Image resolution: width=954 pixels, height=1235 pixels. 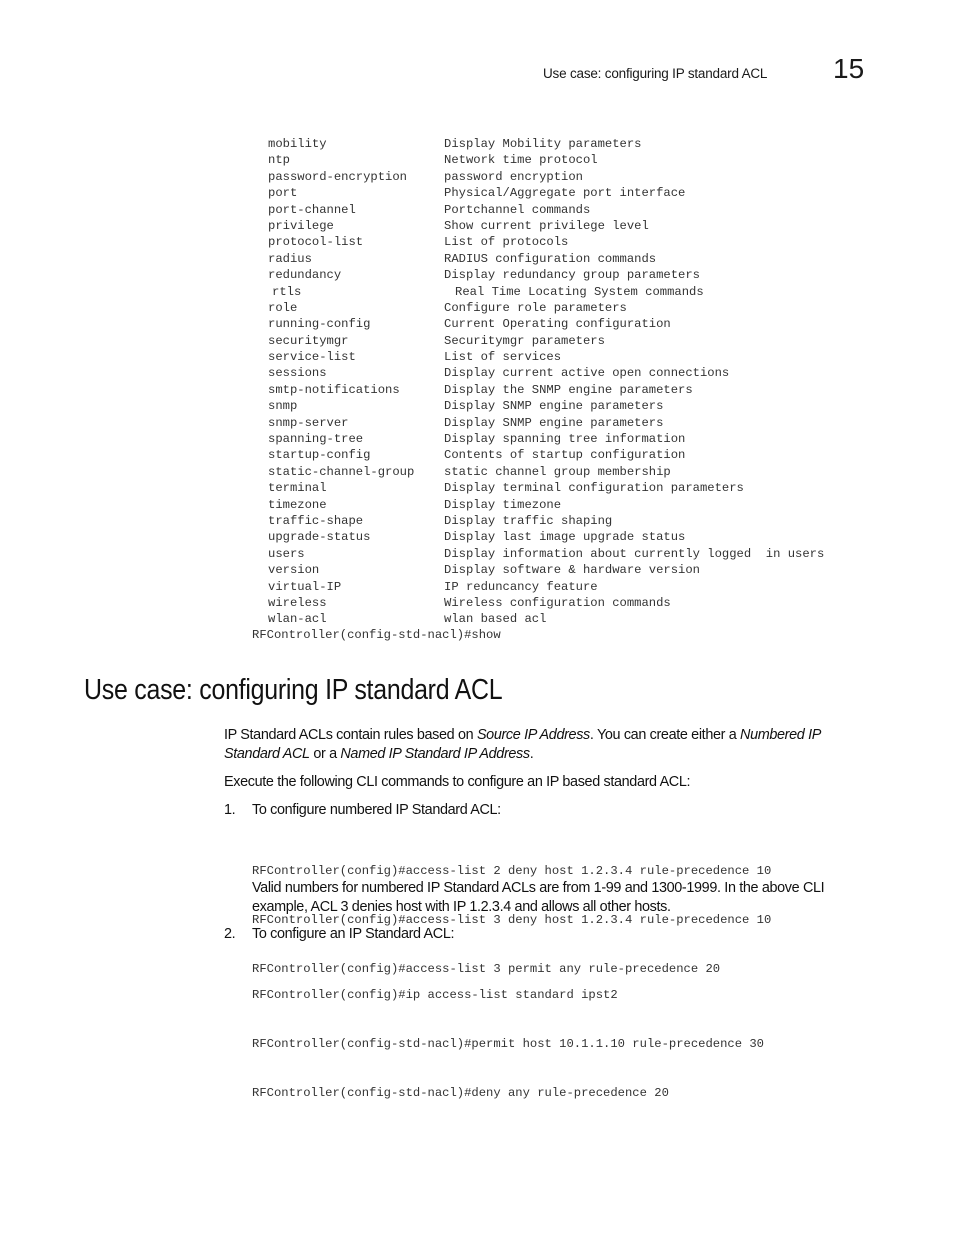 What do you see at coordinates (533, 735) in the screenshot?
I see `intro-emphasis: Source IP Address` at bounding box center [533, 735].